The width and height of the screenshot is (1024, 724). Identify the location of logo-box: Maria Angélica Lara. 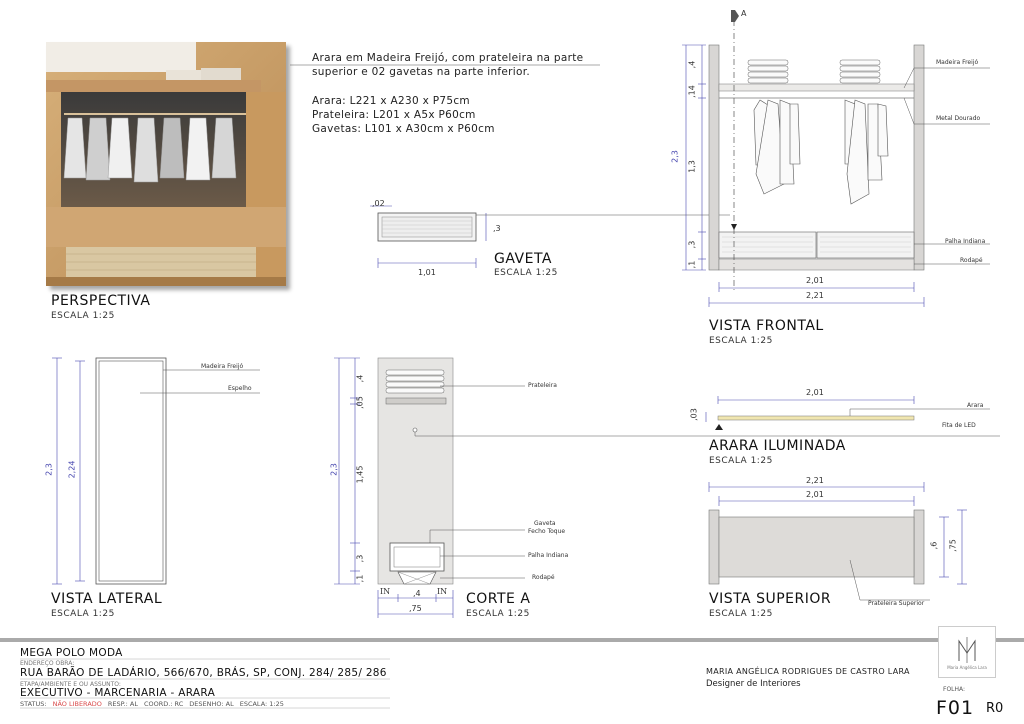
(967, 652).